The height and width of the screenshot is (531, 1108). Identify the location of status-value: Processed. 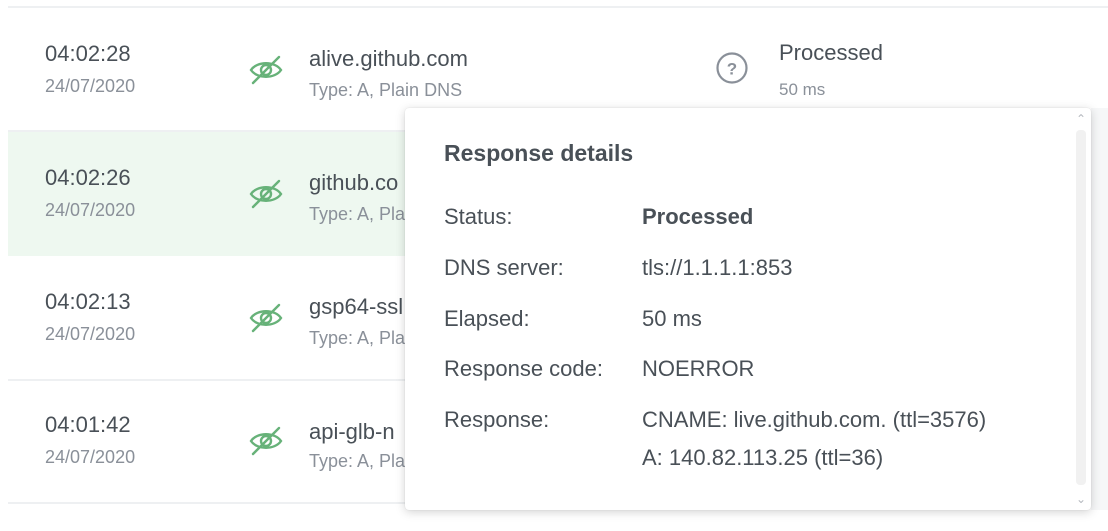
(698, 216).